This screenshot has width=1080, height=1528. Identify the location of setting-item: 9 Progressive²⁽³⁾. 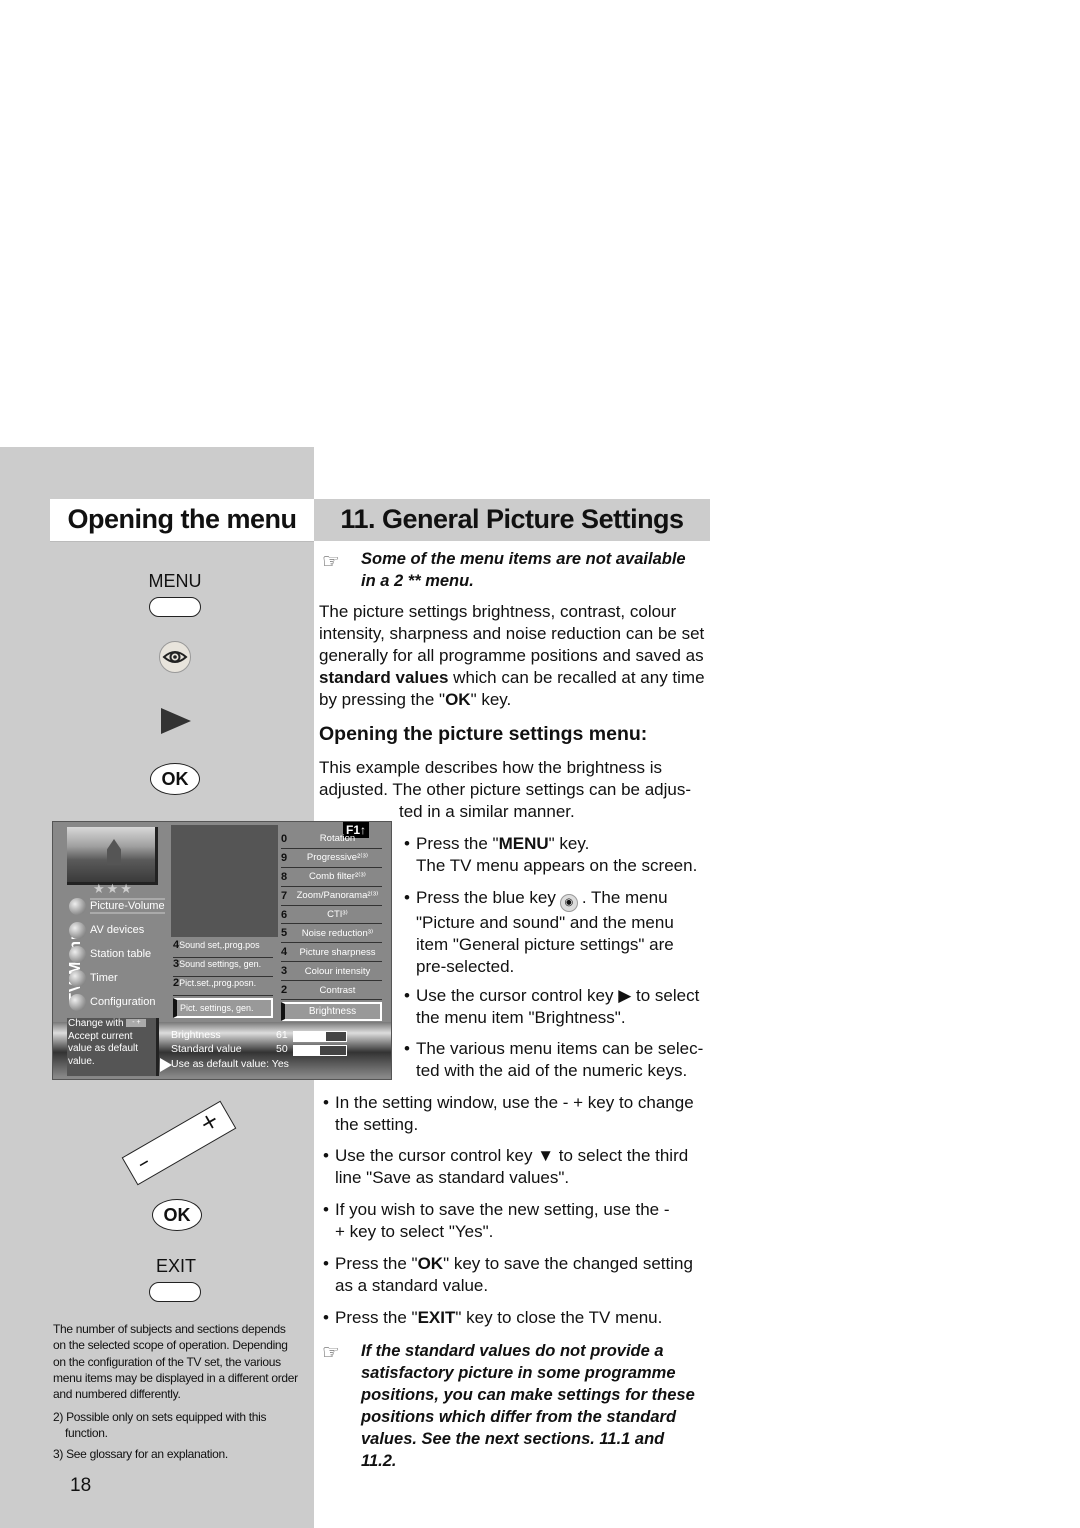
(331, 858).